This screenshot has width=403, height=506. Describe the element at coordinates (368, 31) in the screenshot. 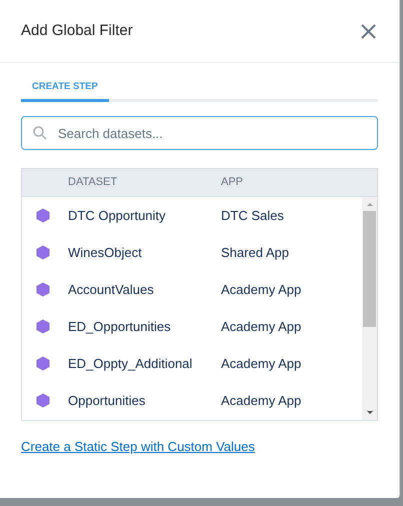

I see `close-button` at that location.